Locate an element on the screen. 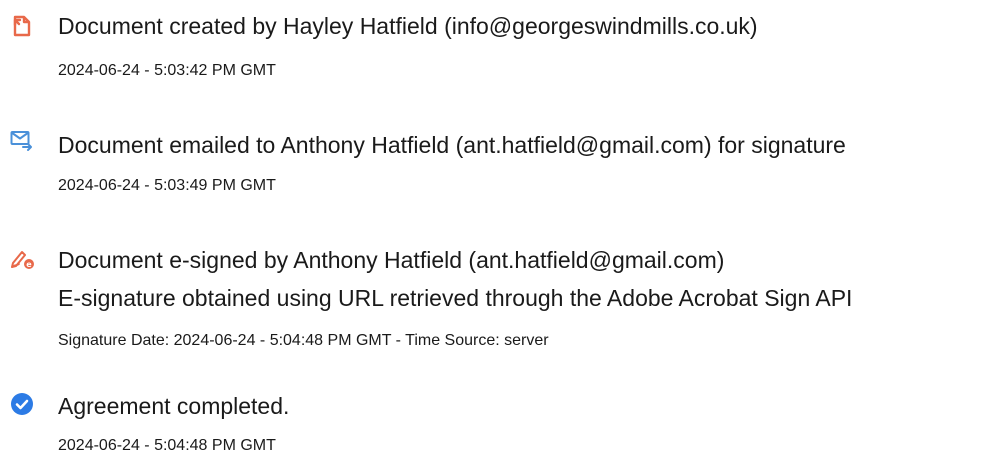  email-sent-icon is located at coordinates (22, 140).